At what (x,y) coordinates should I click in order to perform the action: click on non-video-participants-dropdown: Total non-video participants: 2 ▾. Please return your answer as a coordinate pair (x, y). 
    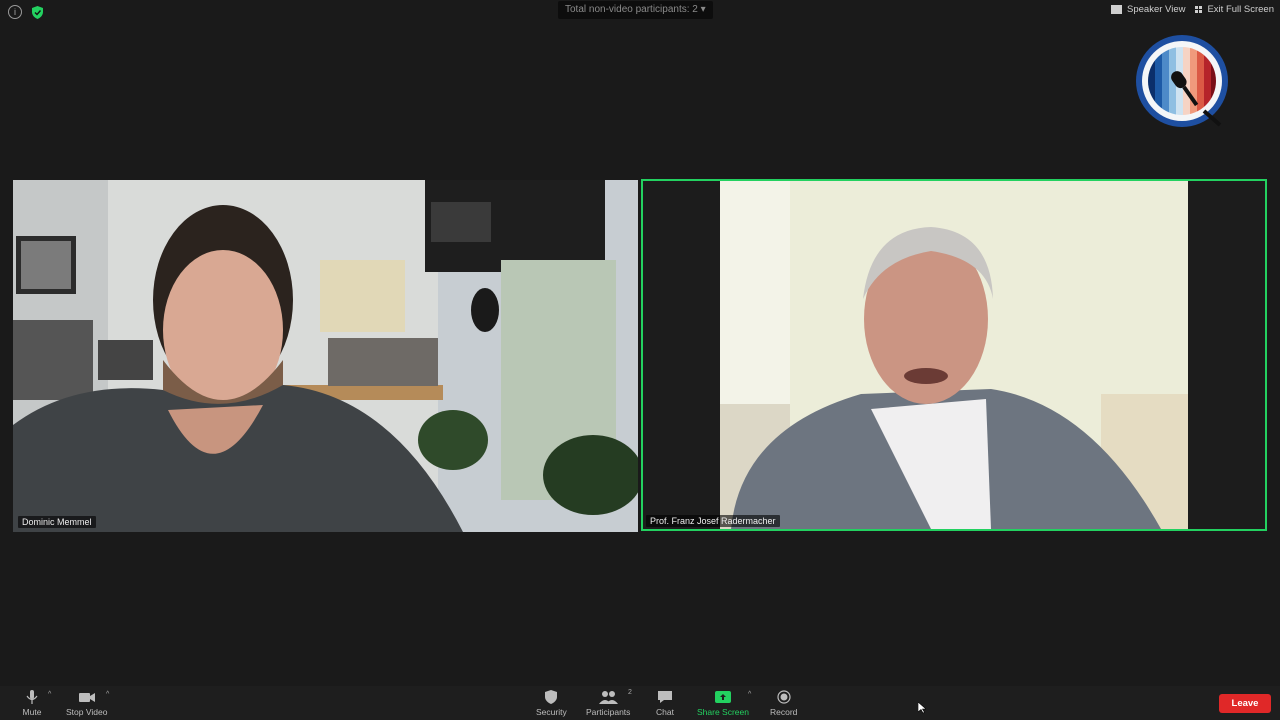
    Looking at the image, I should click on (635, 10).